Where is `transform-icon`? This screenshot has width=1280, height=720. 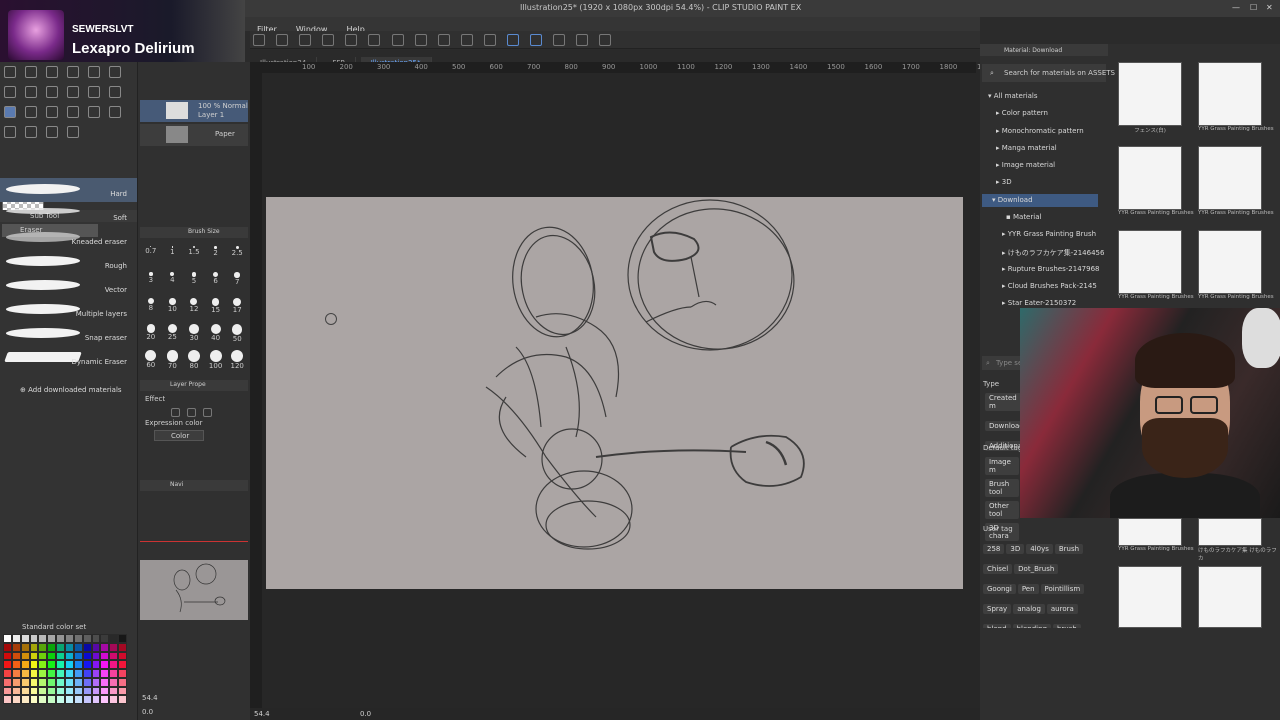
transform-icon is located at coordinates (443, 40).